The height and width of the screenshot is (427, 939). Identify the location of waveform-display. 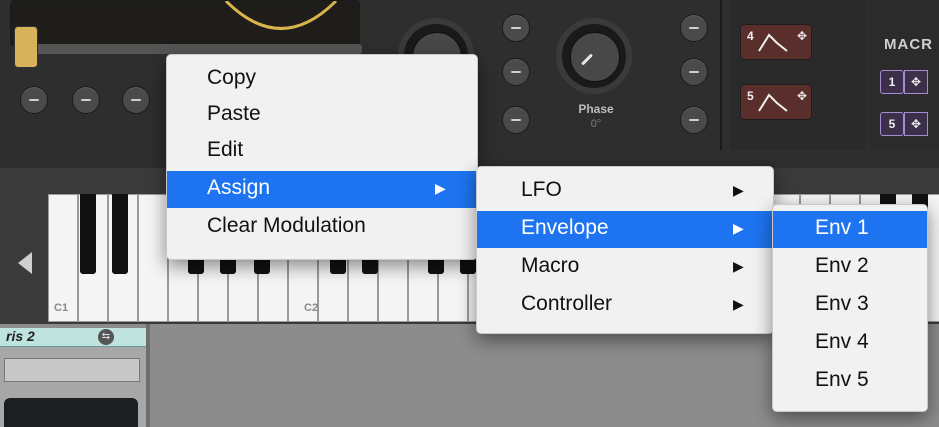
(185, 23).